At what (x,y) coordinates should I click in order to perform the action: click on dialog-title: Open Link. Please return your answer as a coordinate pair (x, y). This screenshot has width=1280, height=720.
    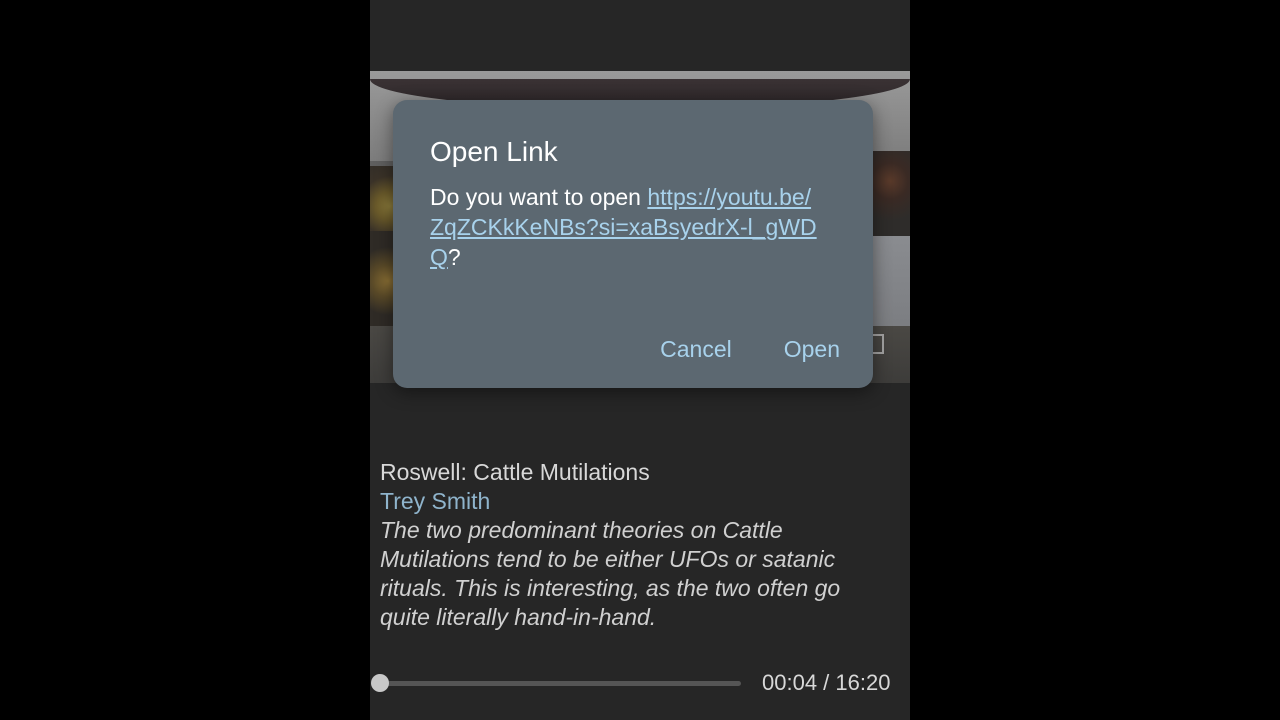
    Looking at the image, I should click on (494, 151).